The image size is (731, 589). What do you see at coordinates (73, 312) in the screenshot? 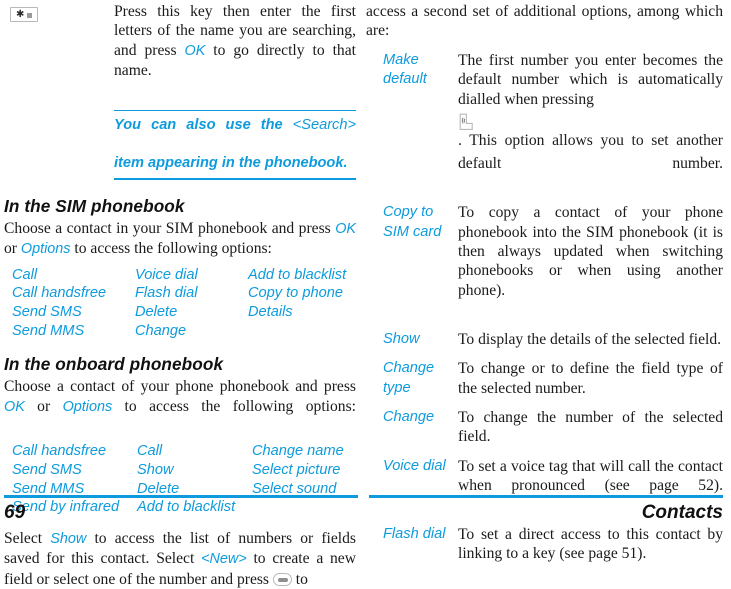
I see `sim-option-item: Send SMS` at bounding box center [73, 312].